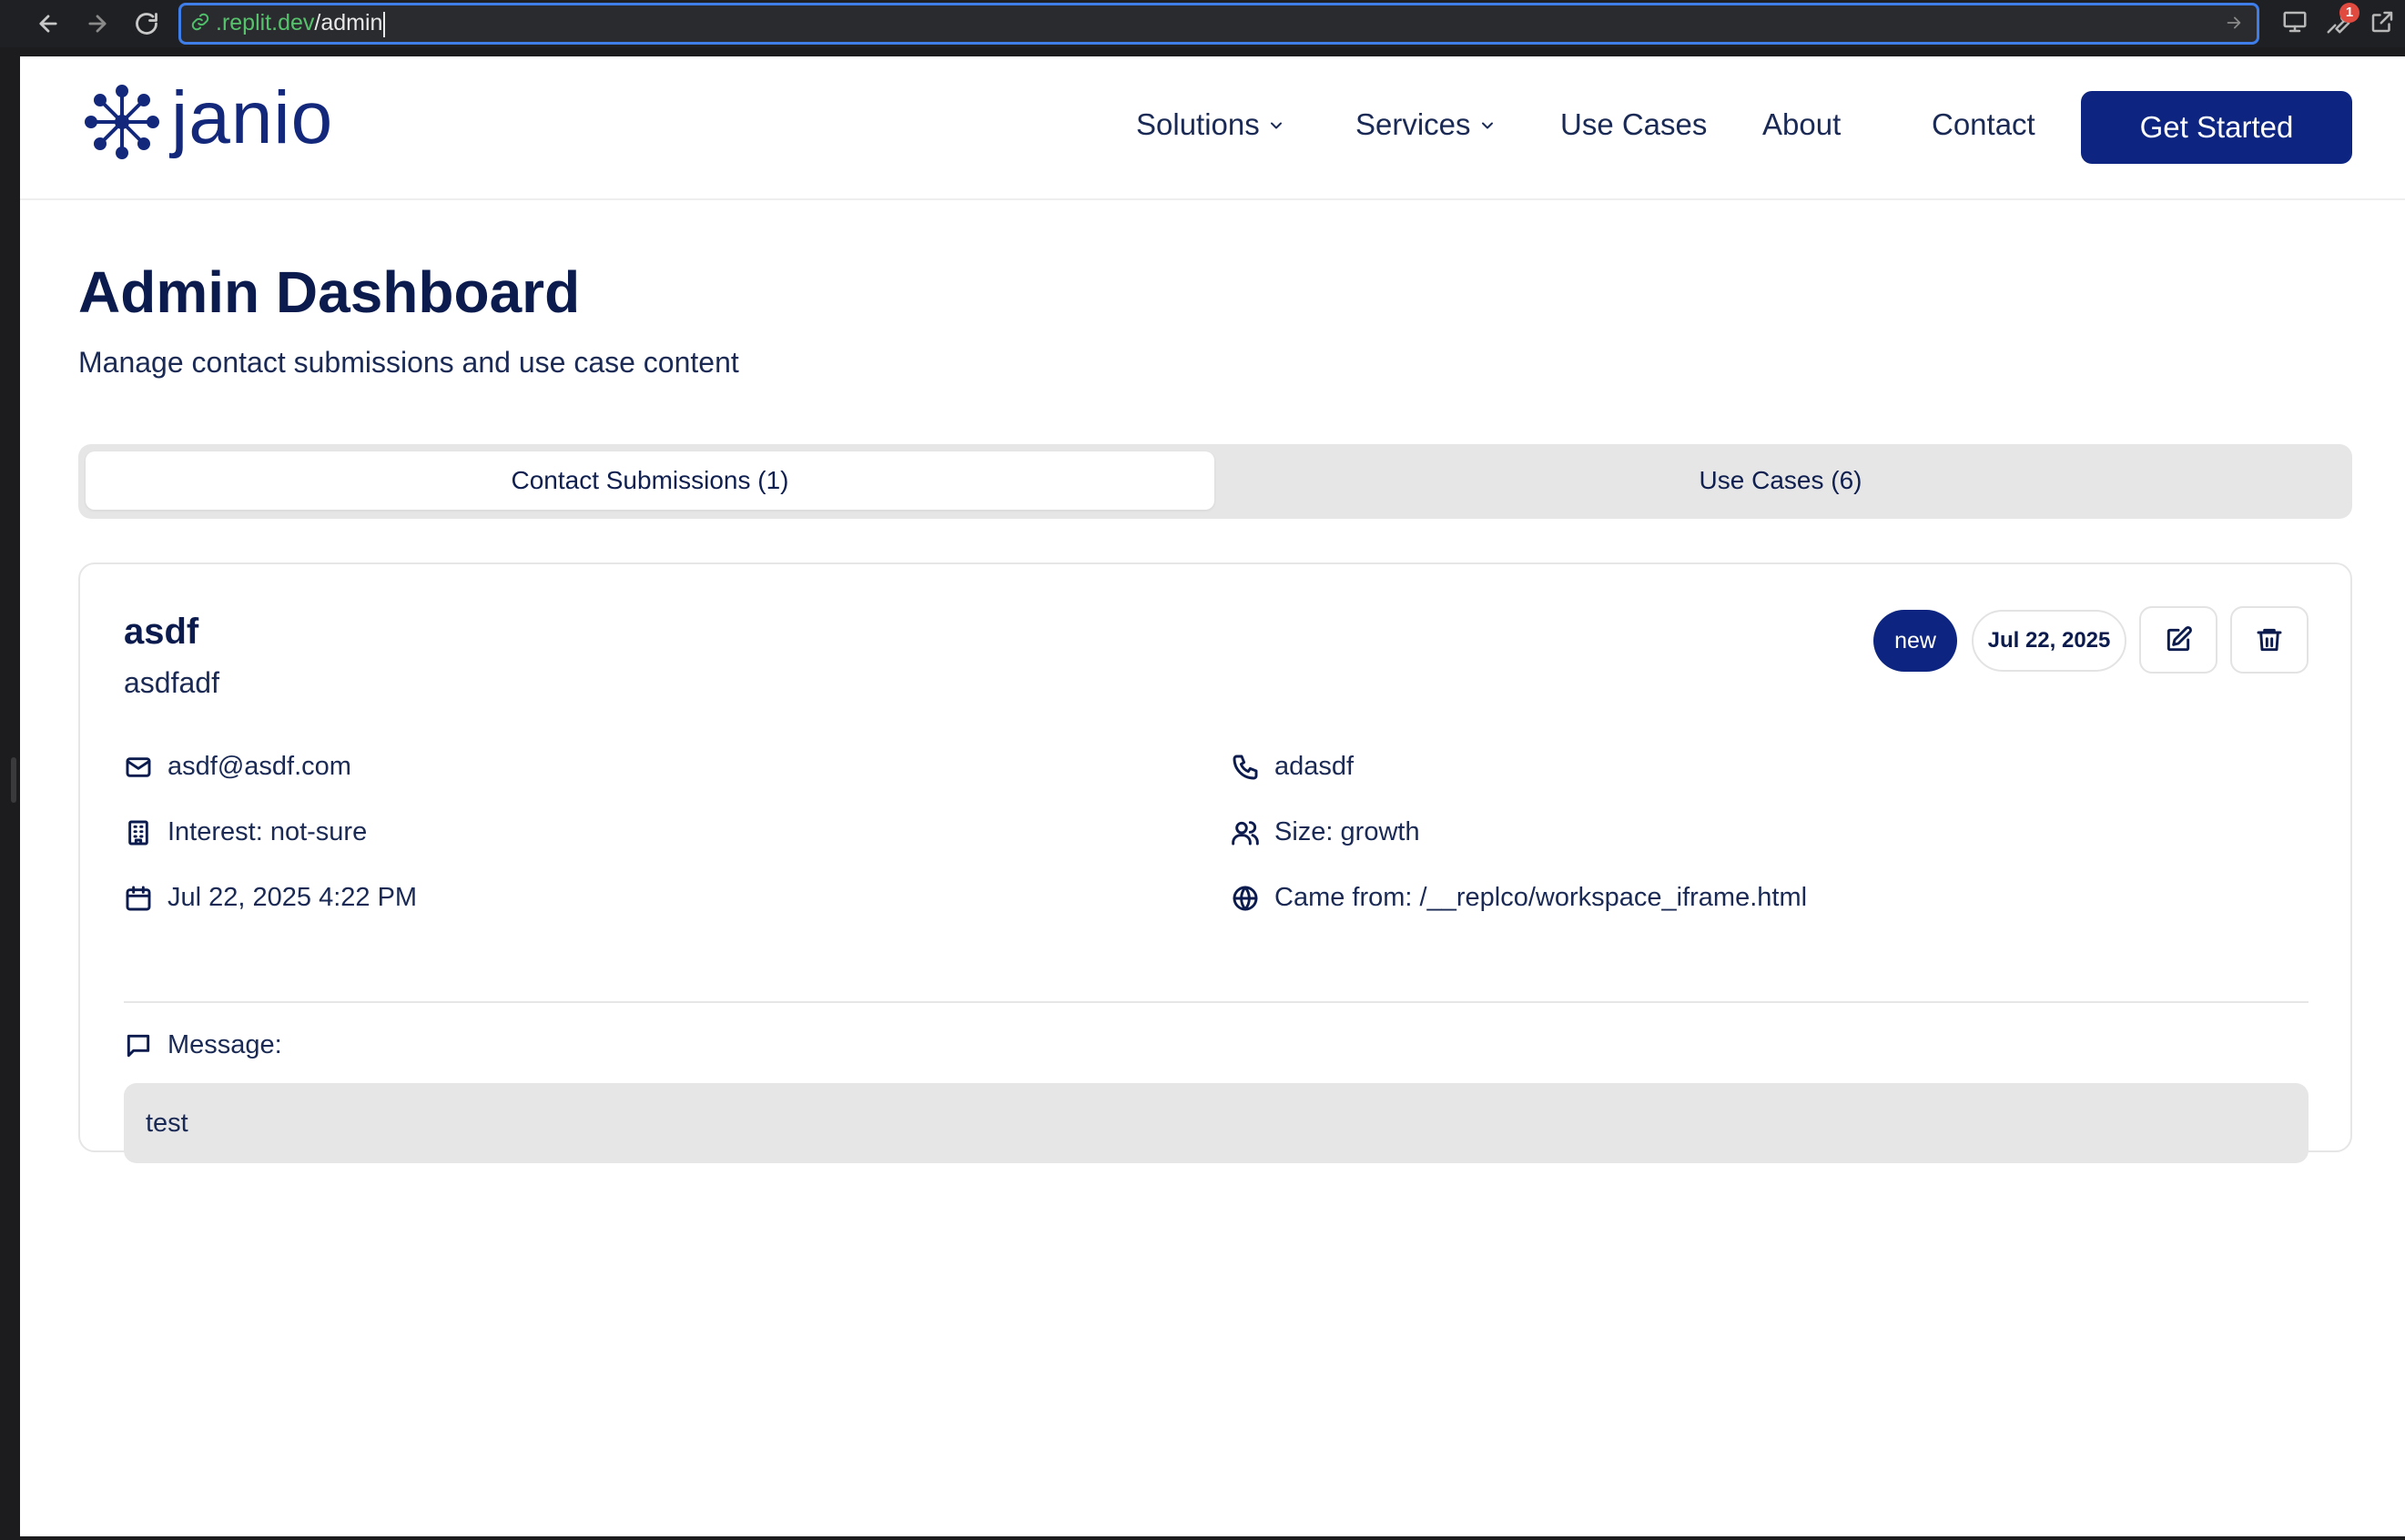 The height and width of the screenshot is (1540, 2405). Describe the element at coordinates (171, 682) in the screenshot. I see `submission-company: asdfadf` at that location.